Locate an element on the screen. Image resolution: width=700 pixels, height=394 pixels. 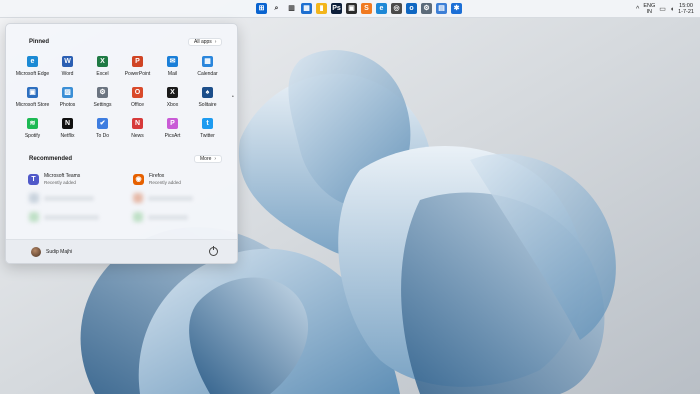
taskbar-icons: ⊞ ⌕ ▥ ▦ ▮ Ps ▣ Se ◎ o ⚙ ▤ ✱ is located at coordinates (359, 9).